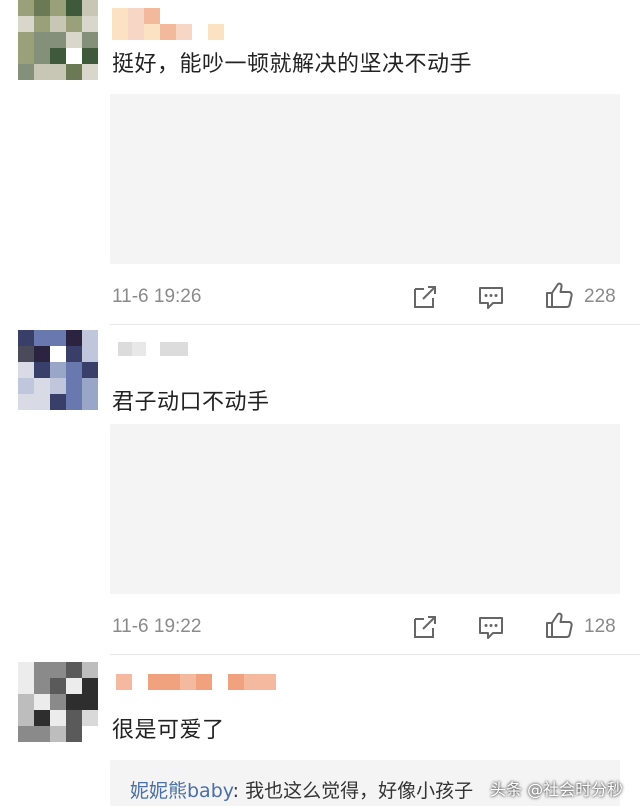 This screenshot has width=640, height=806. I want to click on watermark: 头条 @社会时分秒, so click(557, 789).